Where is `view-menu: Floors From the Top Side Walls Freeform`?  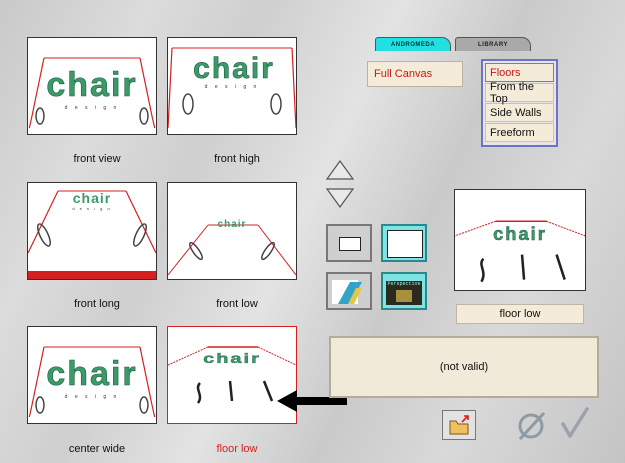
view-menu: Floors From the Top Side Walls Freeform is located at coordinates (519, 103).